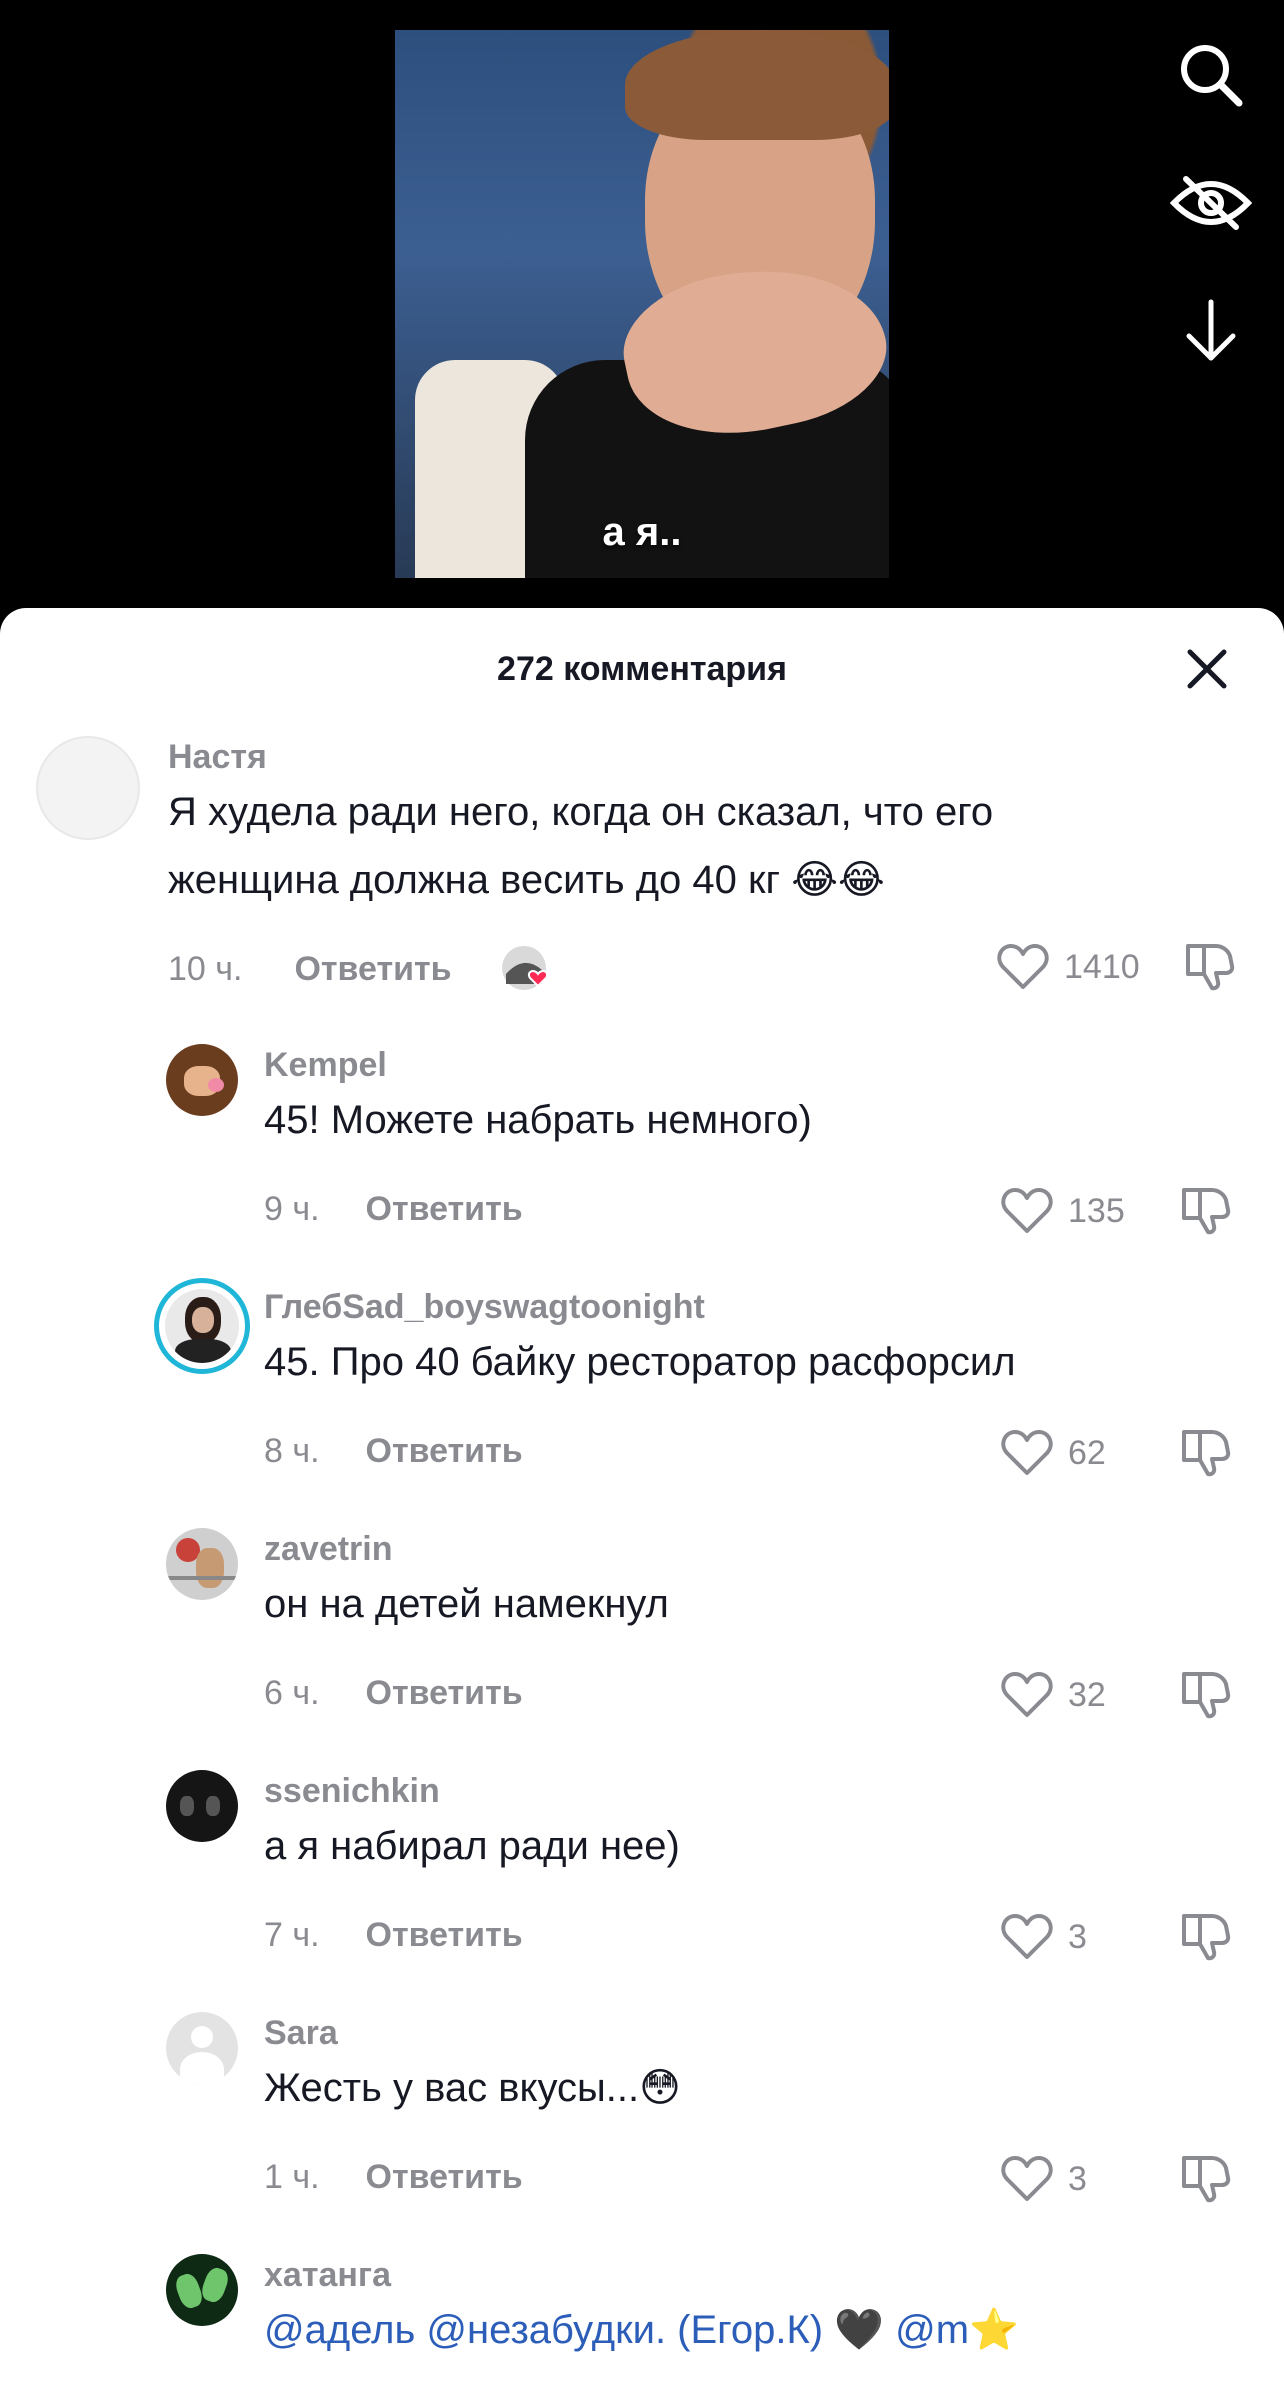 This screenshot has height=2388, width=1284. What do you see at coordinates (205, 968) in the screenshot?
I see `comment-time: 10 ч.` at bounding box center [205, 968].